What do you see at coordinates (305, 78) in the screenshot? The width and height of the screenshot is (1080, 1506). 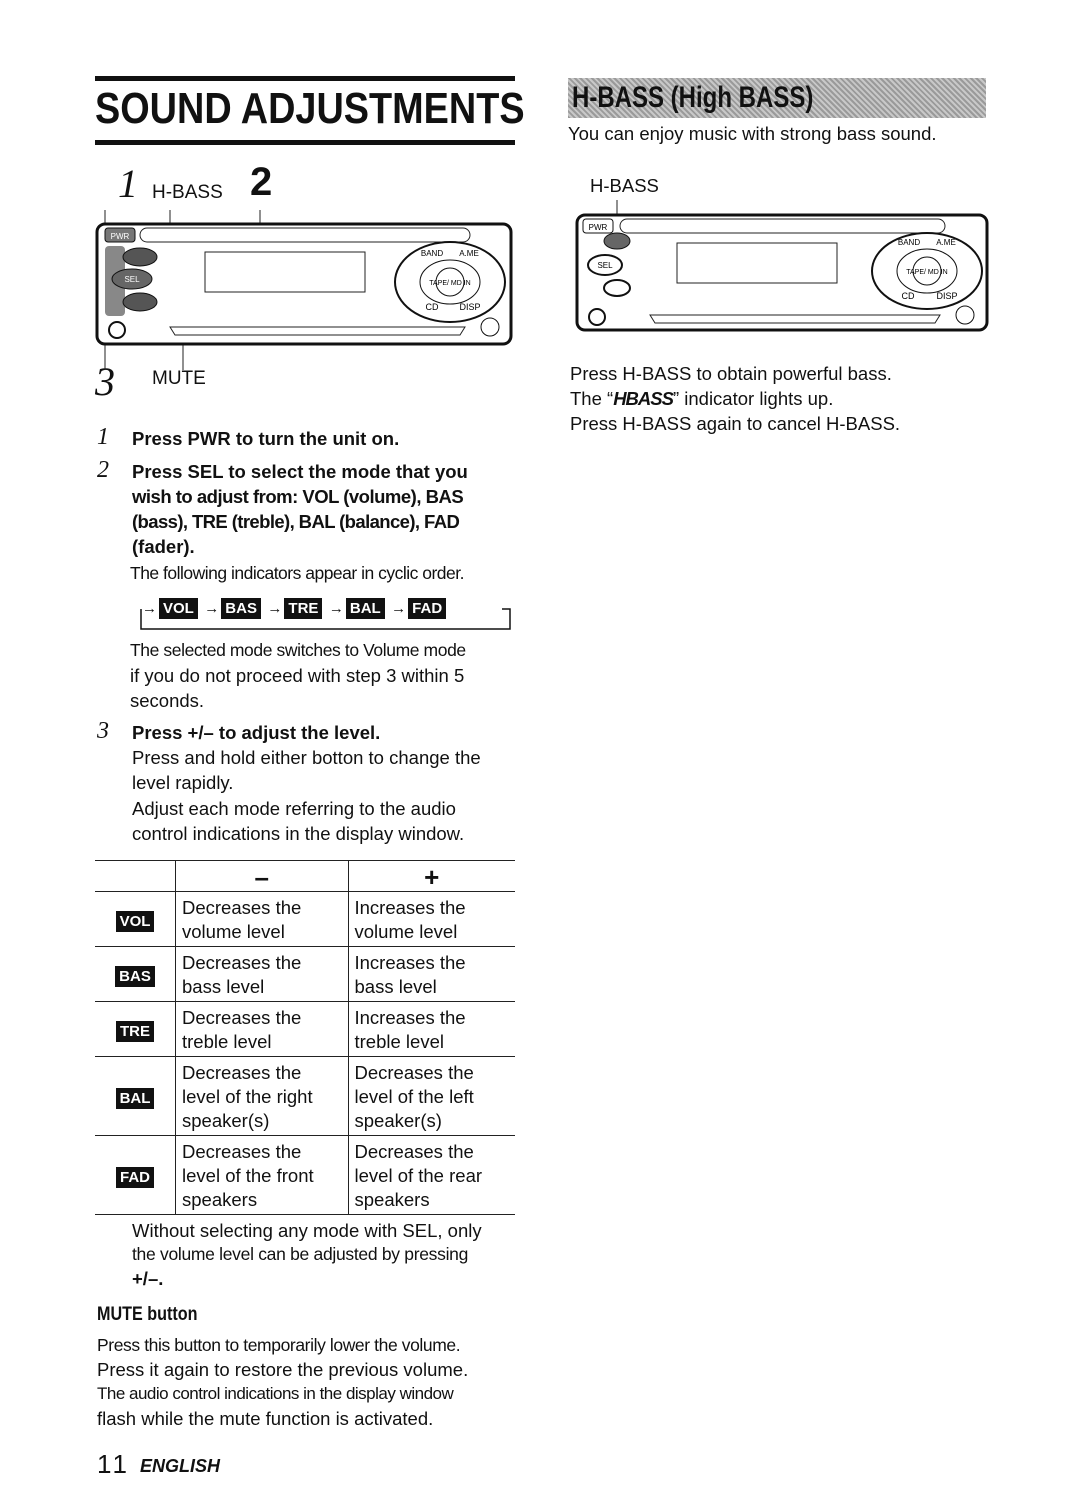 I see `title-rule-top` at bounding box center [305, 78].